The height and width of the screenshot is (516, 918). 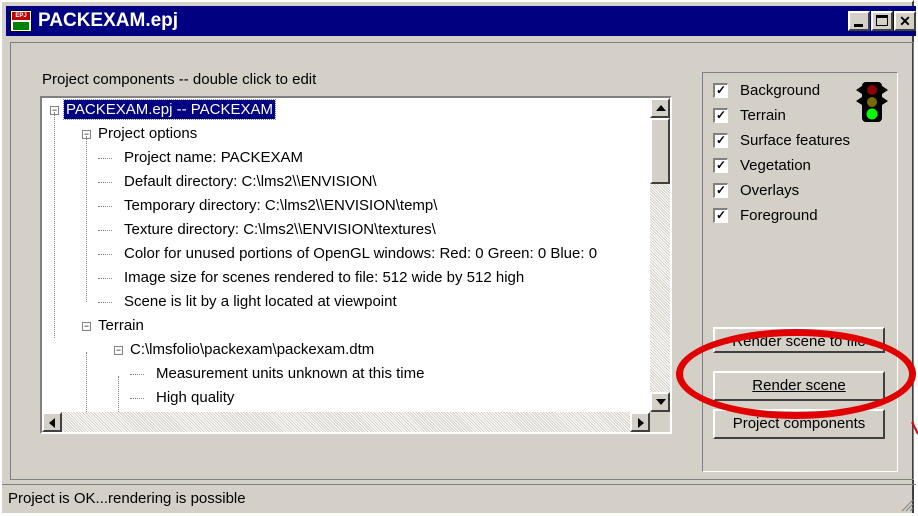 I want to click on annotation-arrow-icon, so click(x=914, y=428).